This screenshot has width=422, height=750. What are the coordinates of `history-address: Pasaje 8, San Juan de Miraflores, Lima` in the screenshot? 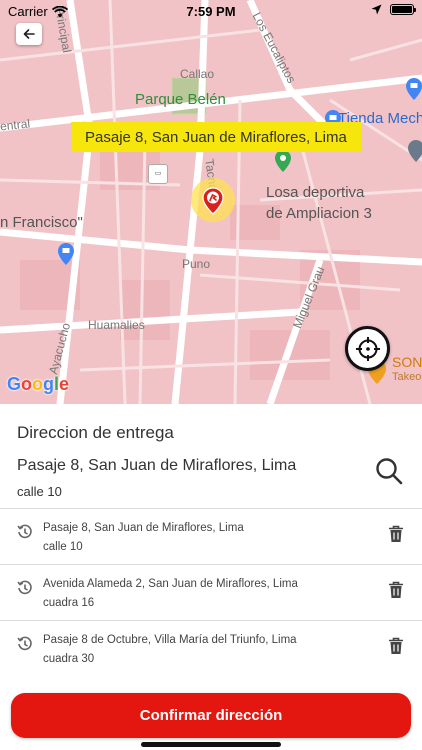 It's located at (143, 528).